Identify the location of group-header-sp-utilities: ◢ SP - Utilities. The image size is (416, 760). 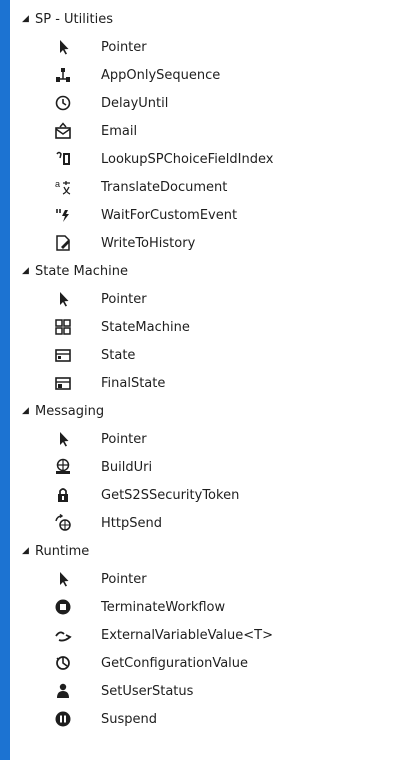
(213, 19).